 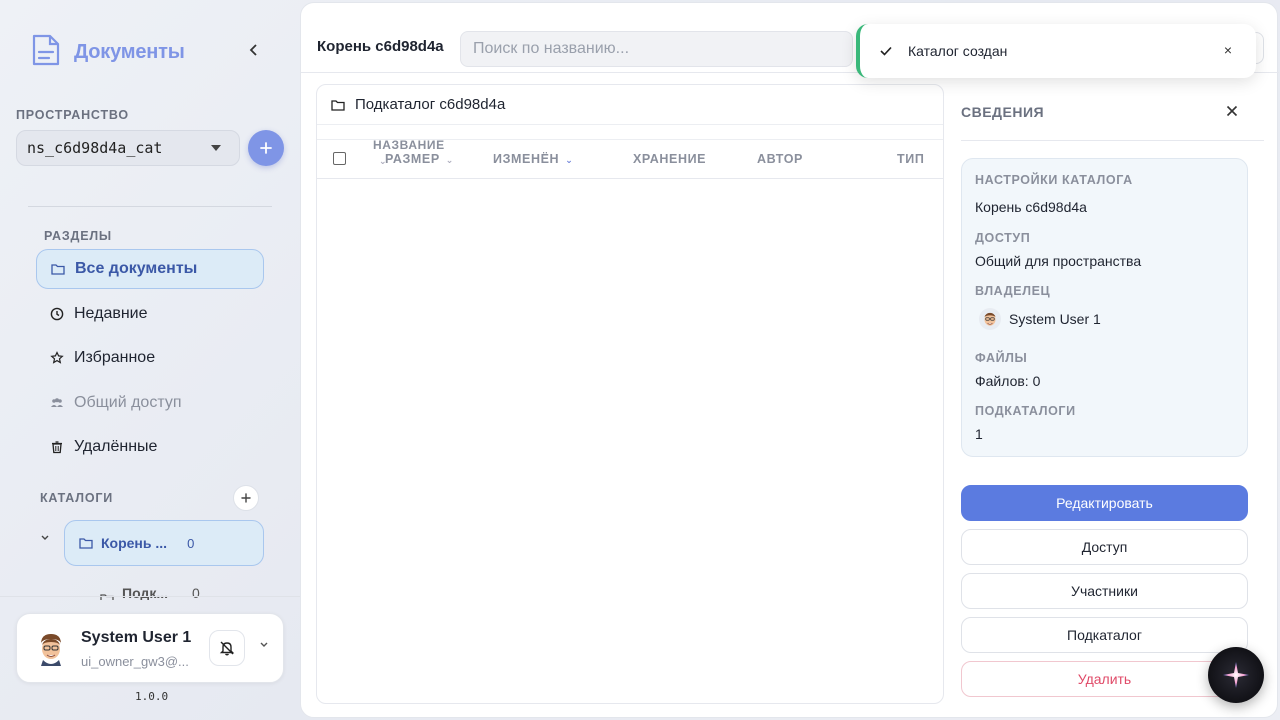 I want to click on sidebar-item-label: Все документы, so click(x=136, y=268).